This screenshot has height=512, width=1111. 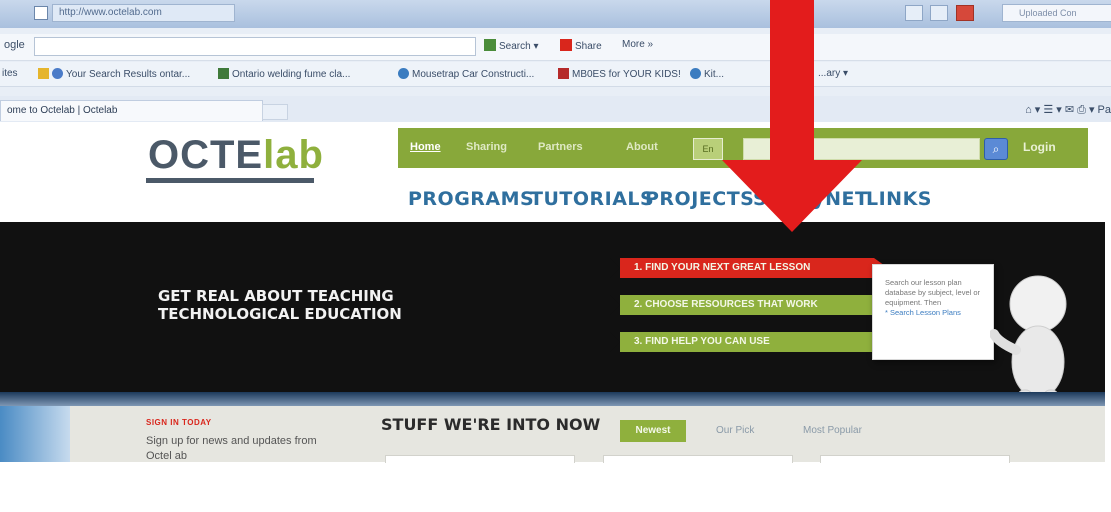 What do you see at coordinates (230, 180) in the screenshot?
I see `logo-underline` at bounding box center [230, 180].